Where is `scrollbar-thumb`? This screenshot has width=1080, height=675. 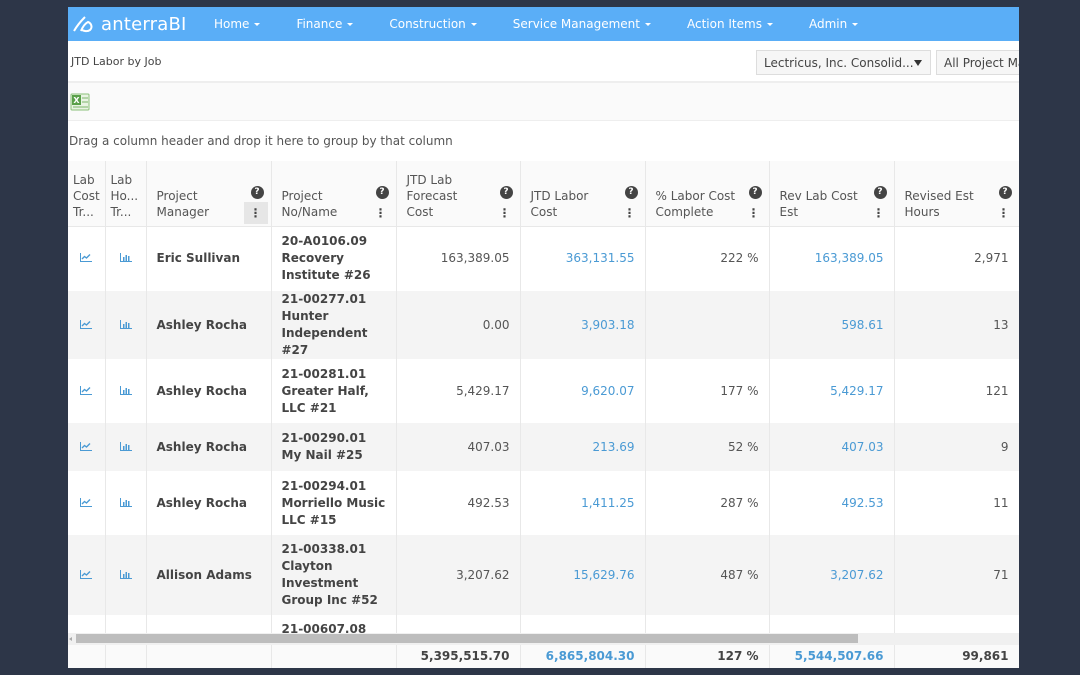 scrollbar-thumb is located at coordinates (467, 638).